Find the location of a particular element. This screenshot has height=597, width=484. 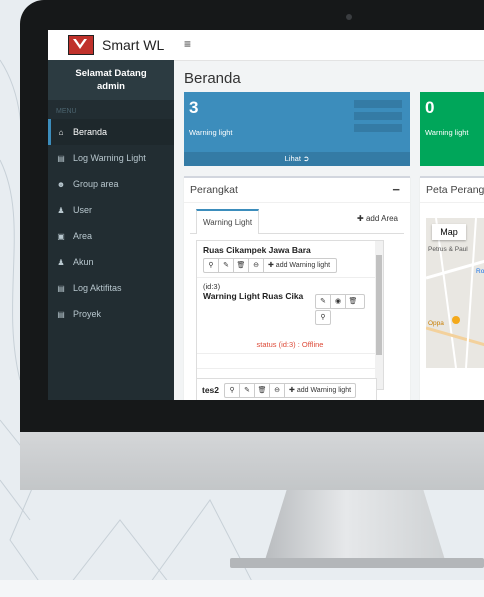

map-marker-icon is located at coordinates (456, 320).